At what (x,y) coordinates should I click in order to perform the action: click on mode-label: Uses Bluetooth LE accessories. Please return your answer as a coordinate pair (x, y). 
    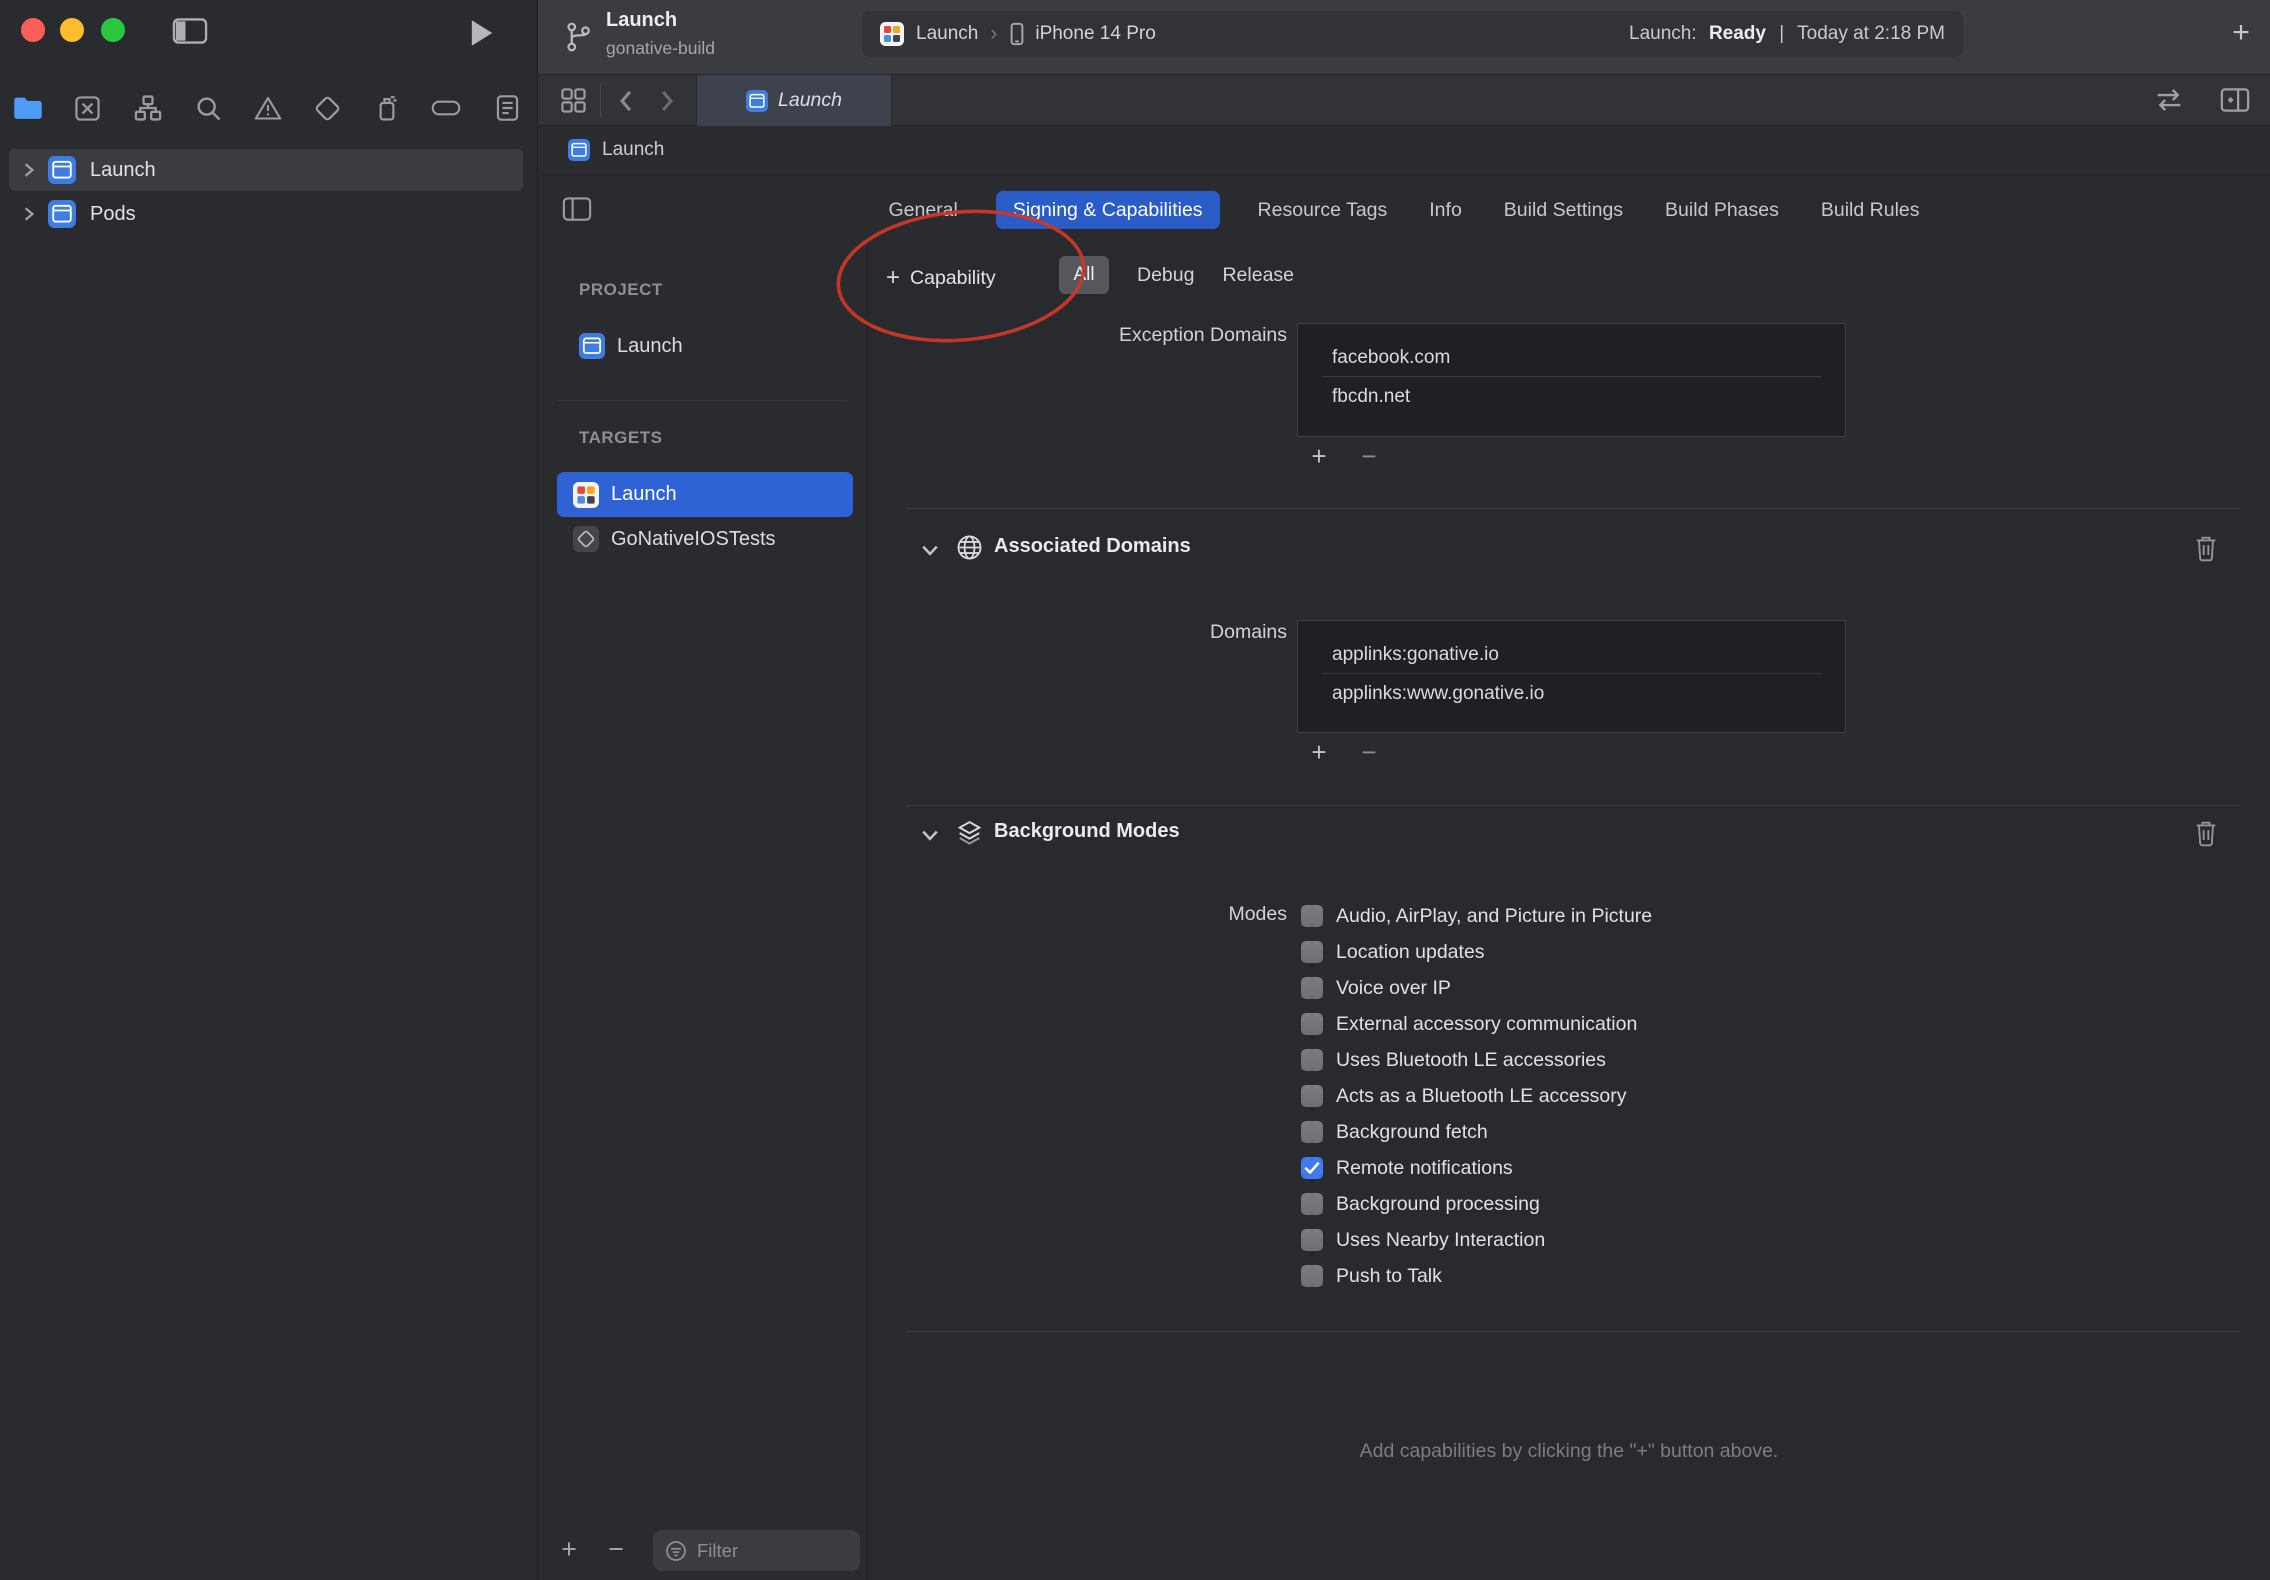
    Looking at the image, I should click on (1471, 1059).